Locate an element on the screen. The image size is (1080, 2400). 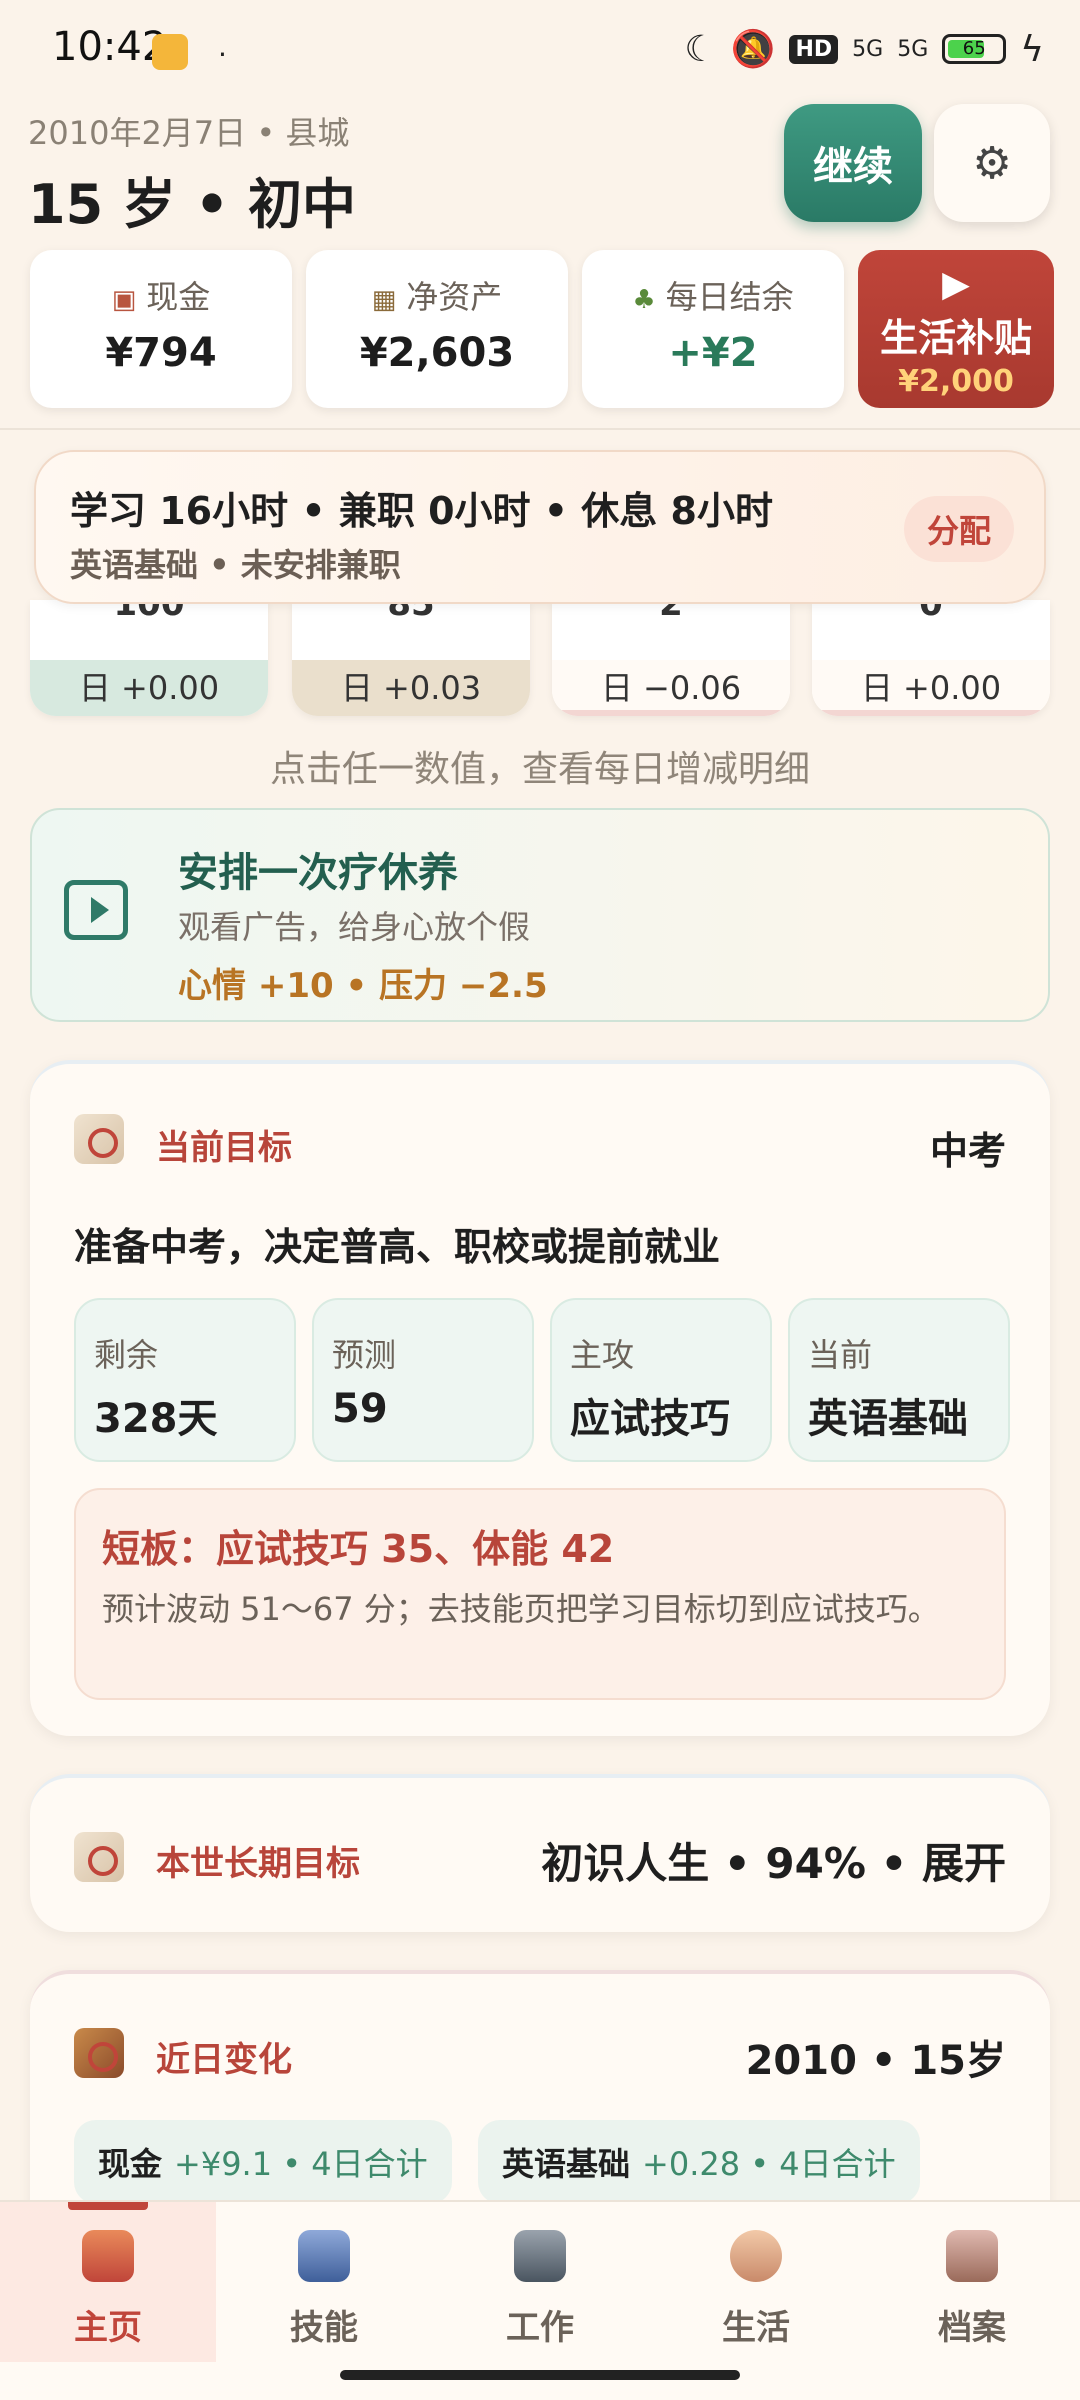
book-icon is located at coordinates (324, 2256).